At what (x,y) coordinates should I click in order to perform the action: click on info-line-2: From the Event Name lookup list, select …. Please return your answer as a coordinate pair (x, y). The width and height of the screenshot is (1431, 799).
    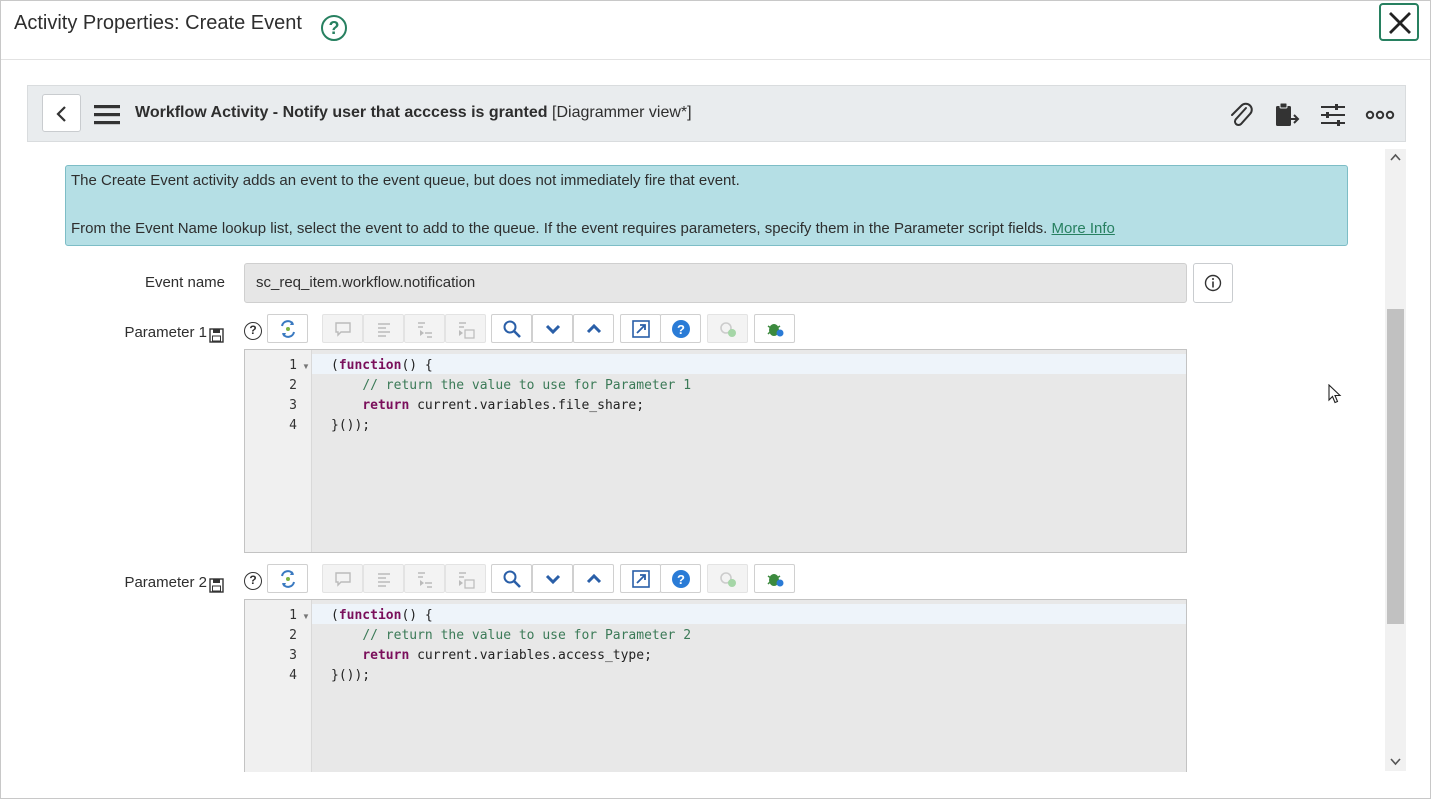
    Looking at the image, I should click on (593, 228).